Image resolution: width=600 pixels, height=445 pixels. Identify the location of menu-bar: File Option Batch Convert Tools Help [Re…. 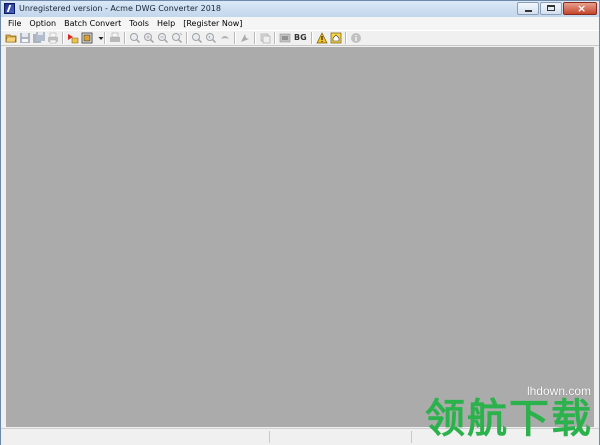
(300, 23).